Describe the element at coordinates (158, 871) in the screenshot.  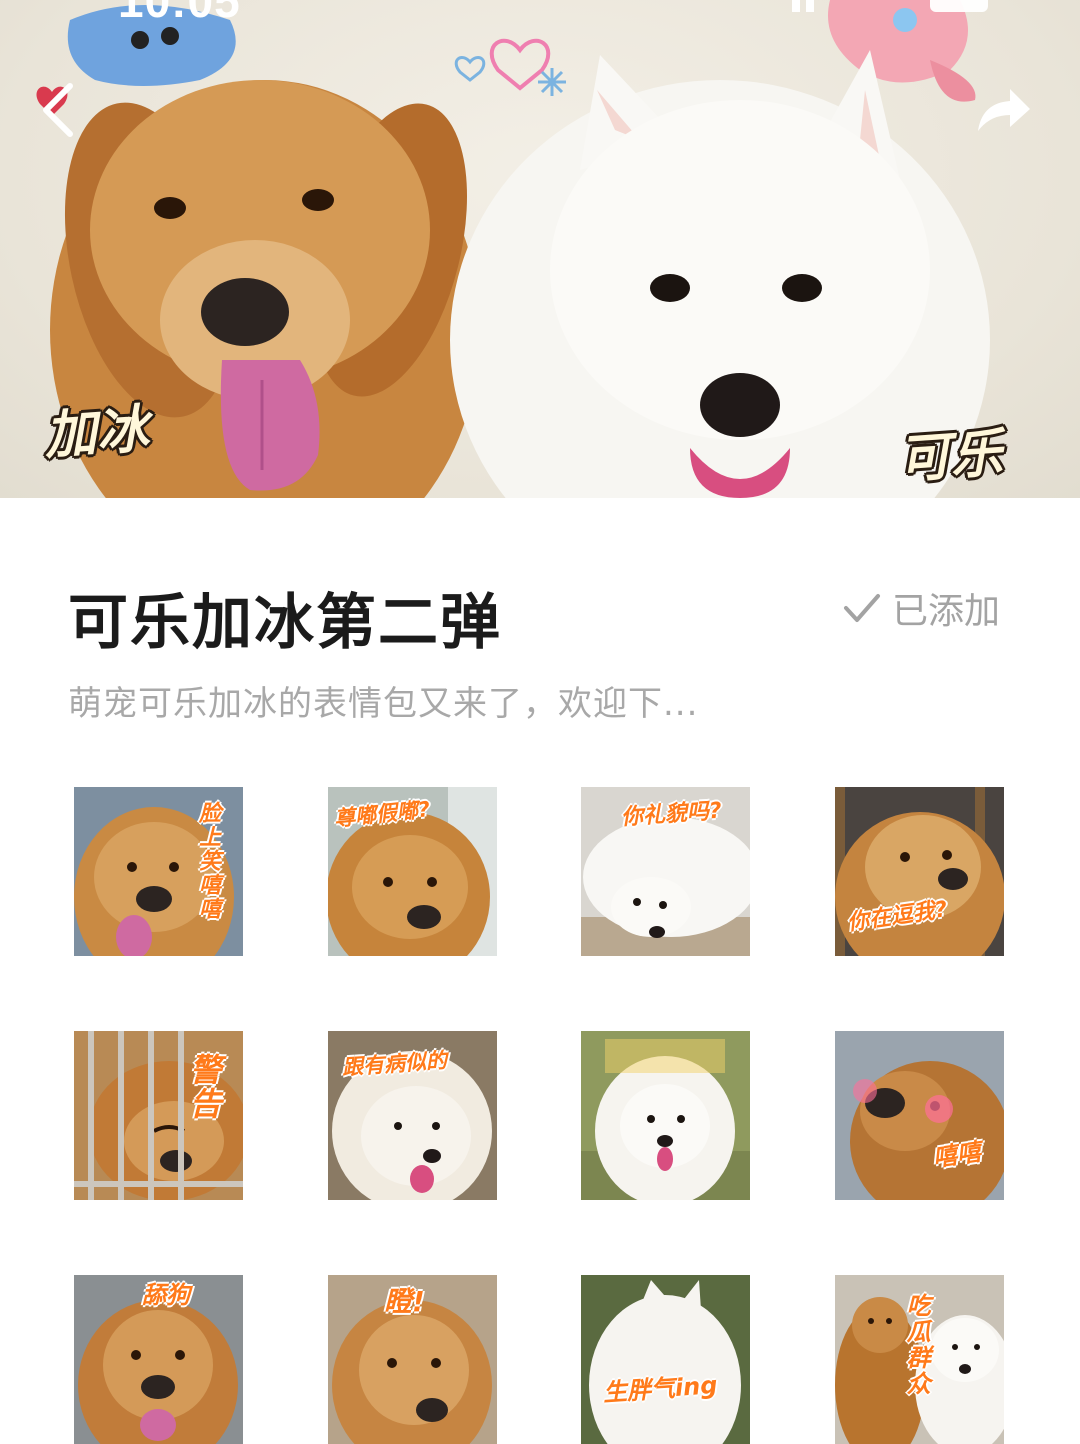
I see `sticker-item: 脸上笑嘻嘻` at that location.